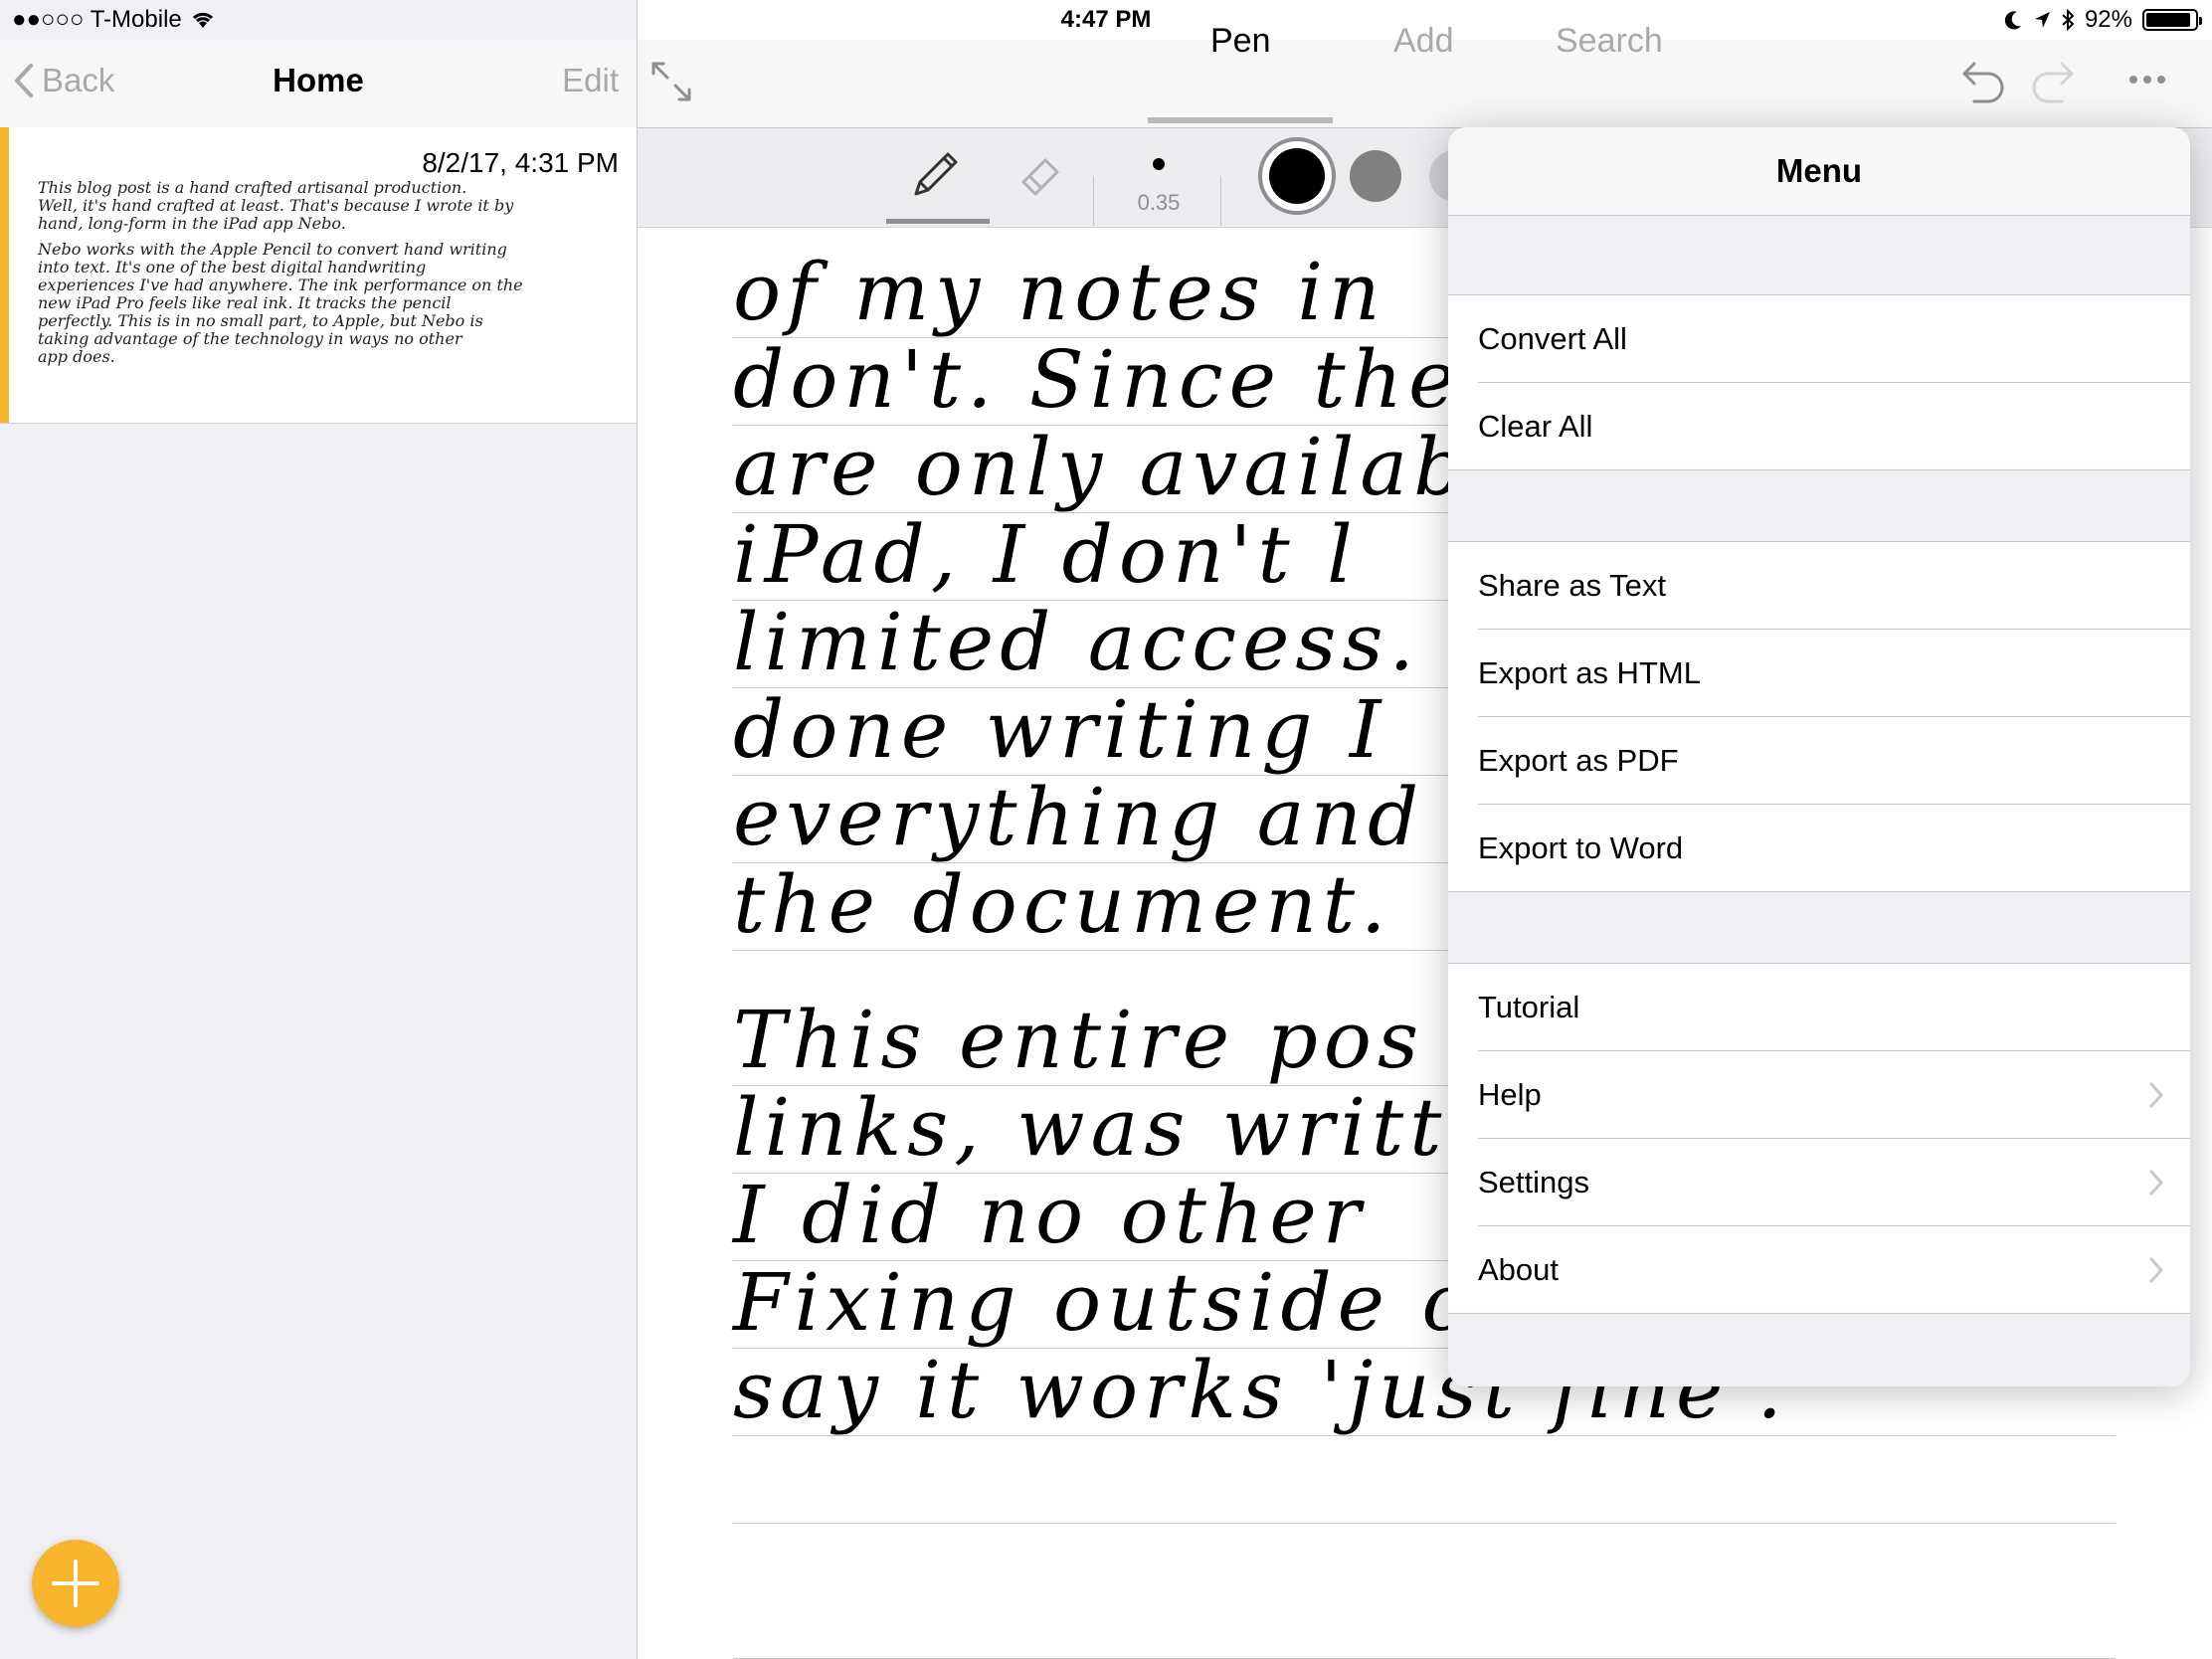 This screenshot has width=2212, height=1659. What do you see at coordinates (76, 356) in the screenshot?
I see `preview-line: app does.` at bounding box center [76, 356].